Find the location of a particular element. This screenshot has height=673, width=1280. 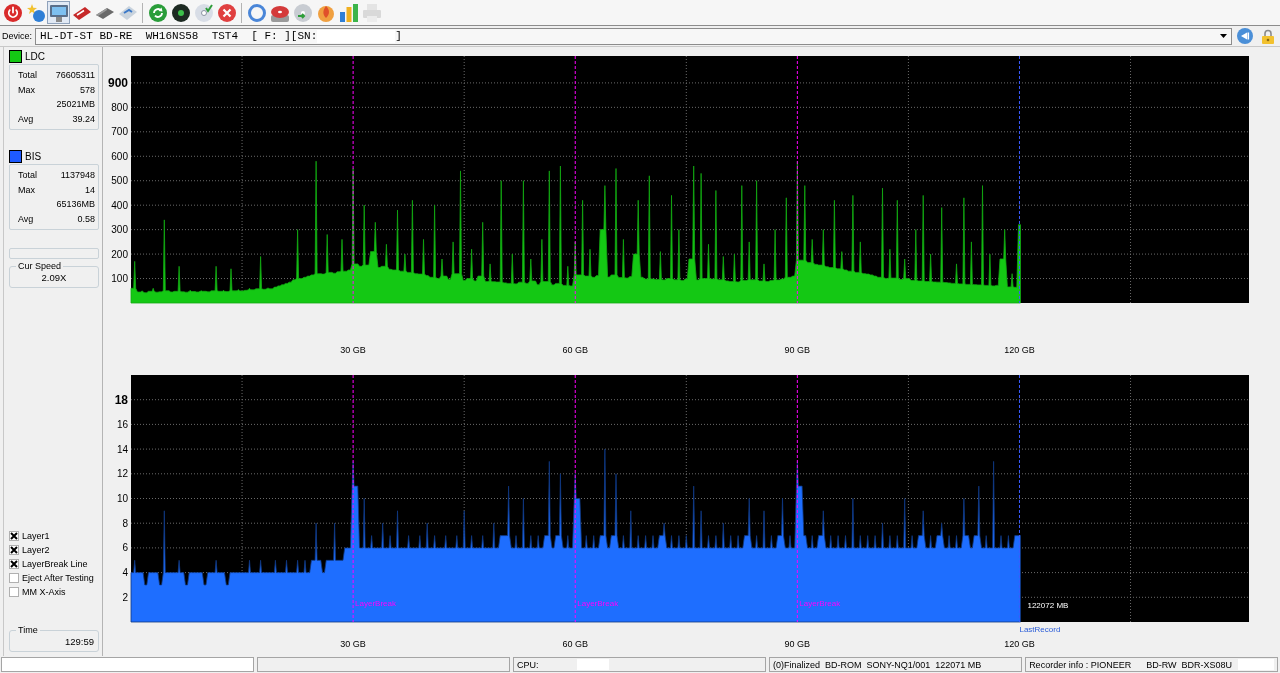

y-axis-label: 6 is located at coordinates (125, 548).